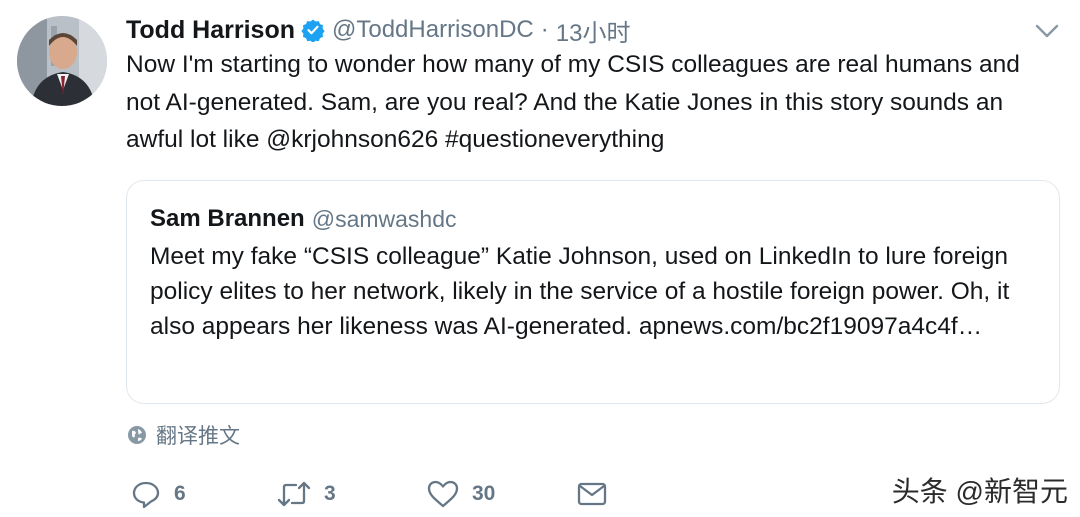 The width and height of the screenshot is (1080, 517). I want to click on retweet-count: 3, so click(330, 493).